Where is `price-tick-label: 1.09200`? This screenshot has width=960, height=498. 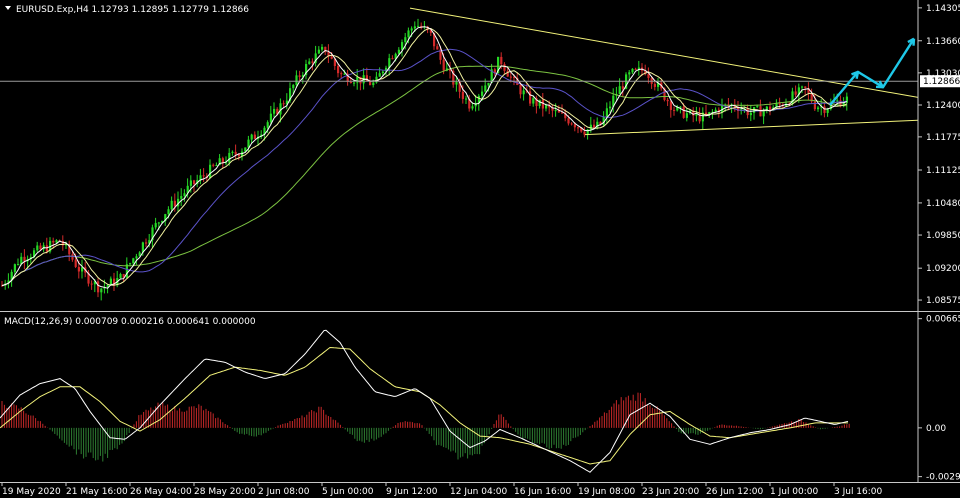 price-tick-label: 1.09200 is located at coordinates (943, 269).